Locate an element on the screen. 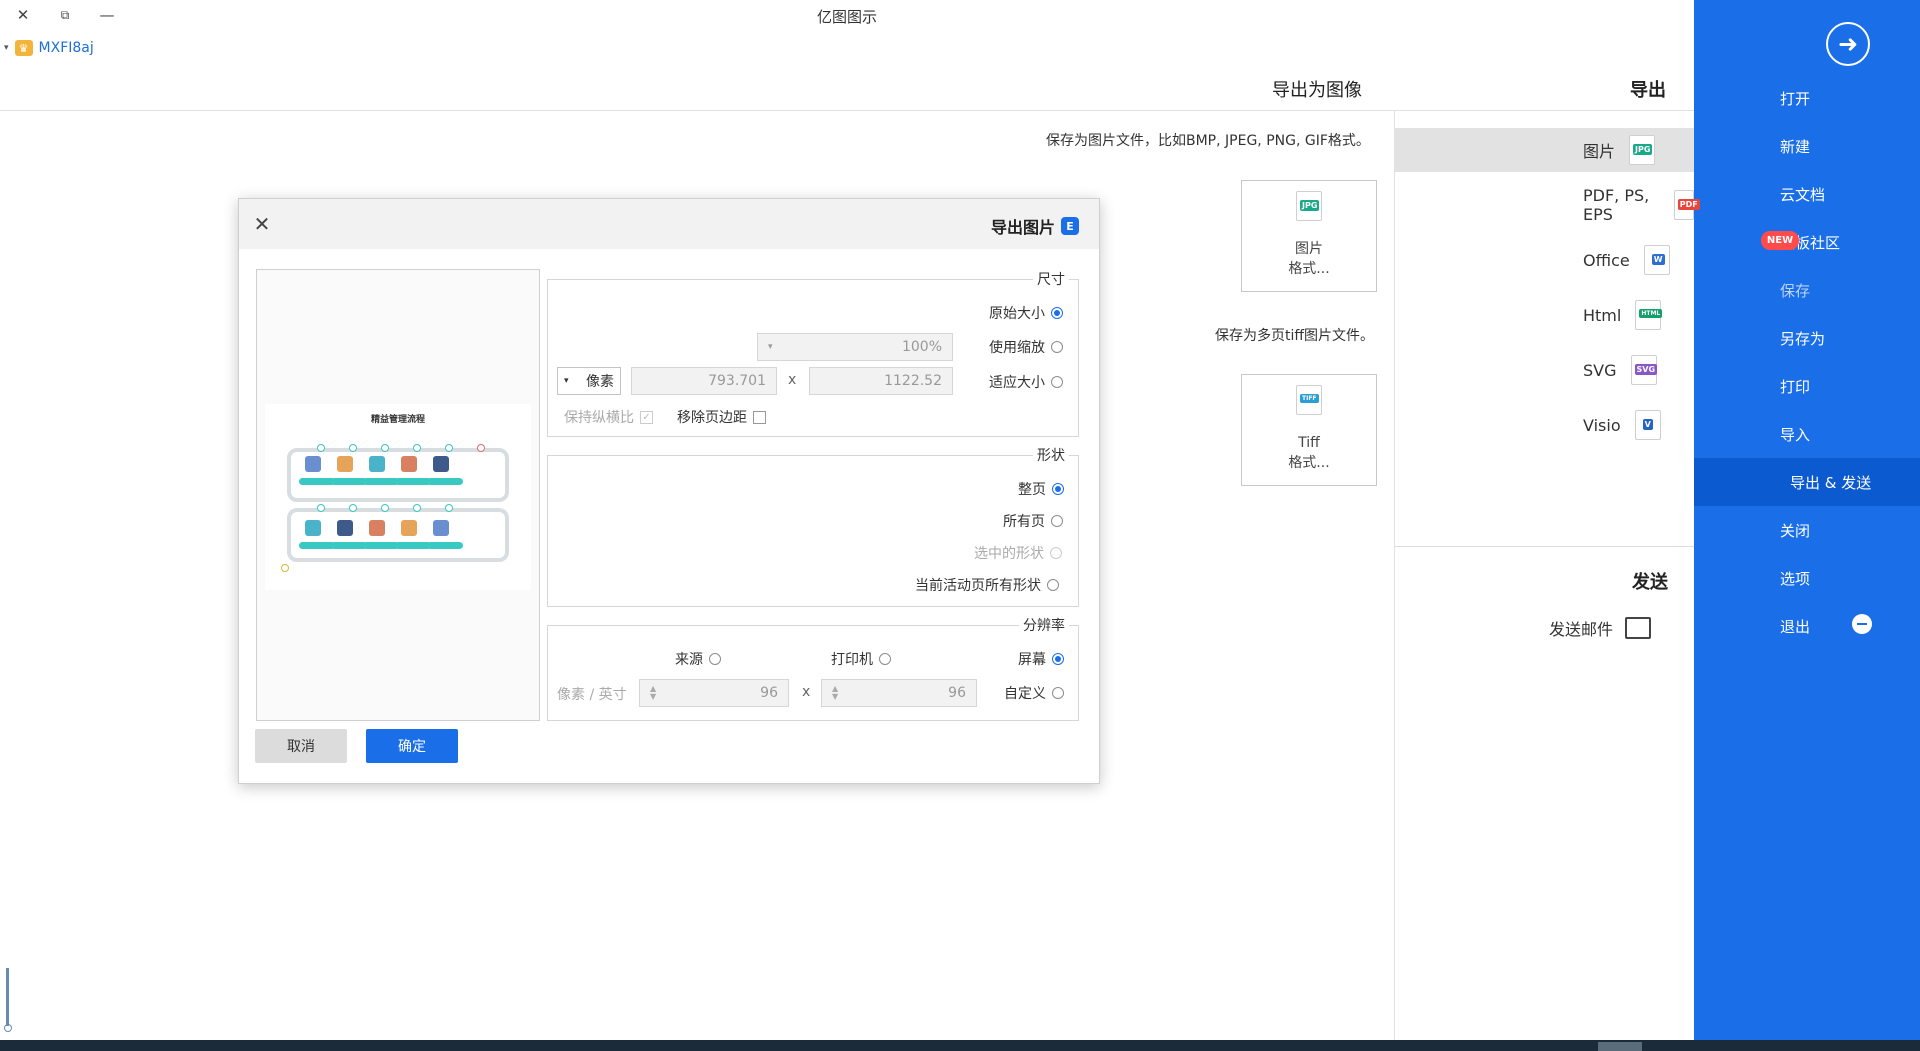 The height and width of the screenshot is (1051, 1920). export-category-visio: V Visio is located at coordinates (1544, 425).